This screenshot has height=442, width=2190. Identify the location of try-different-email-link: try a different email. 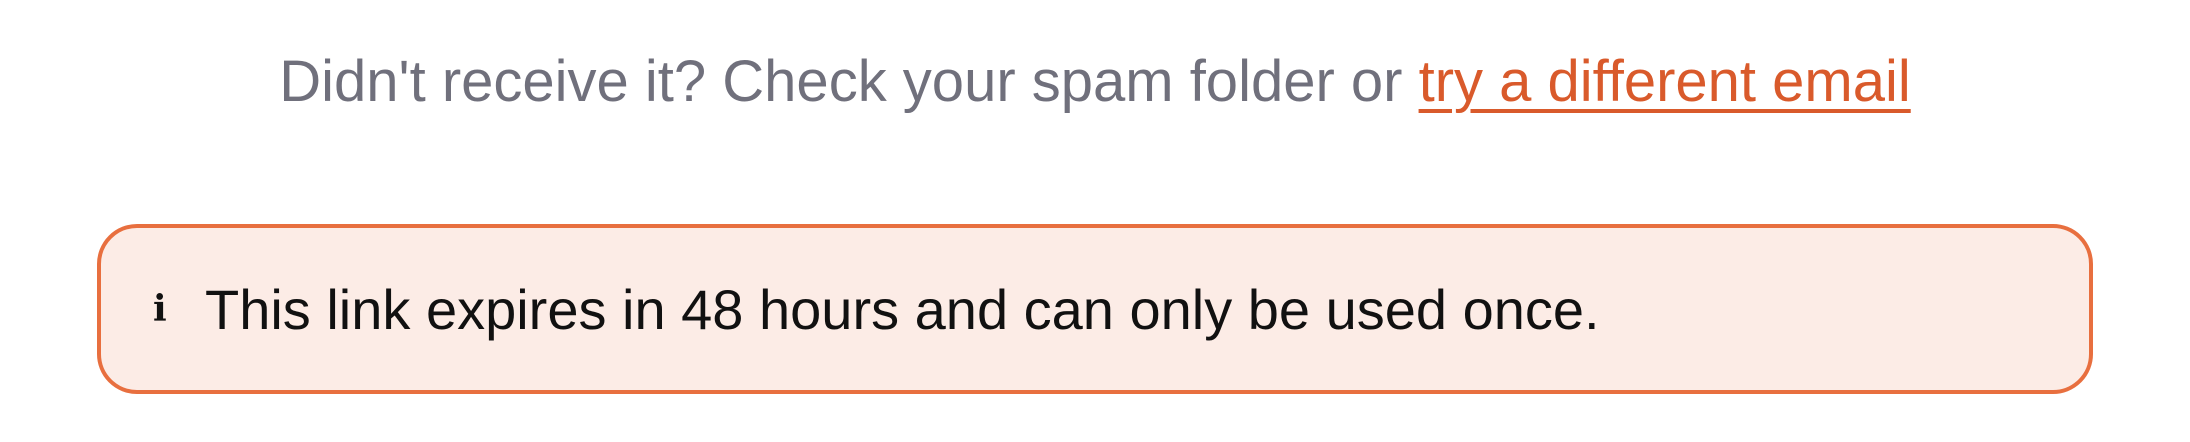
(1665, 81).